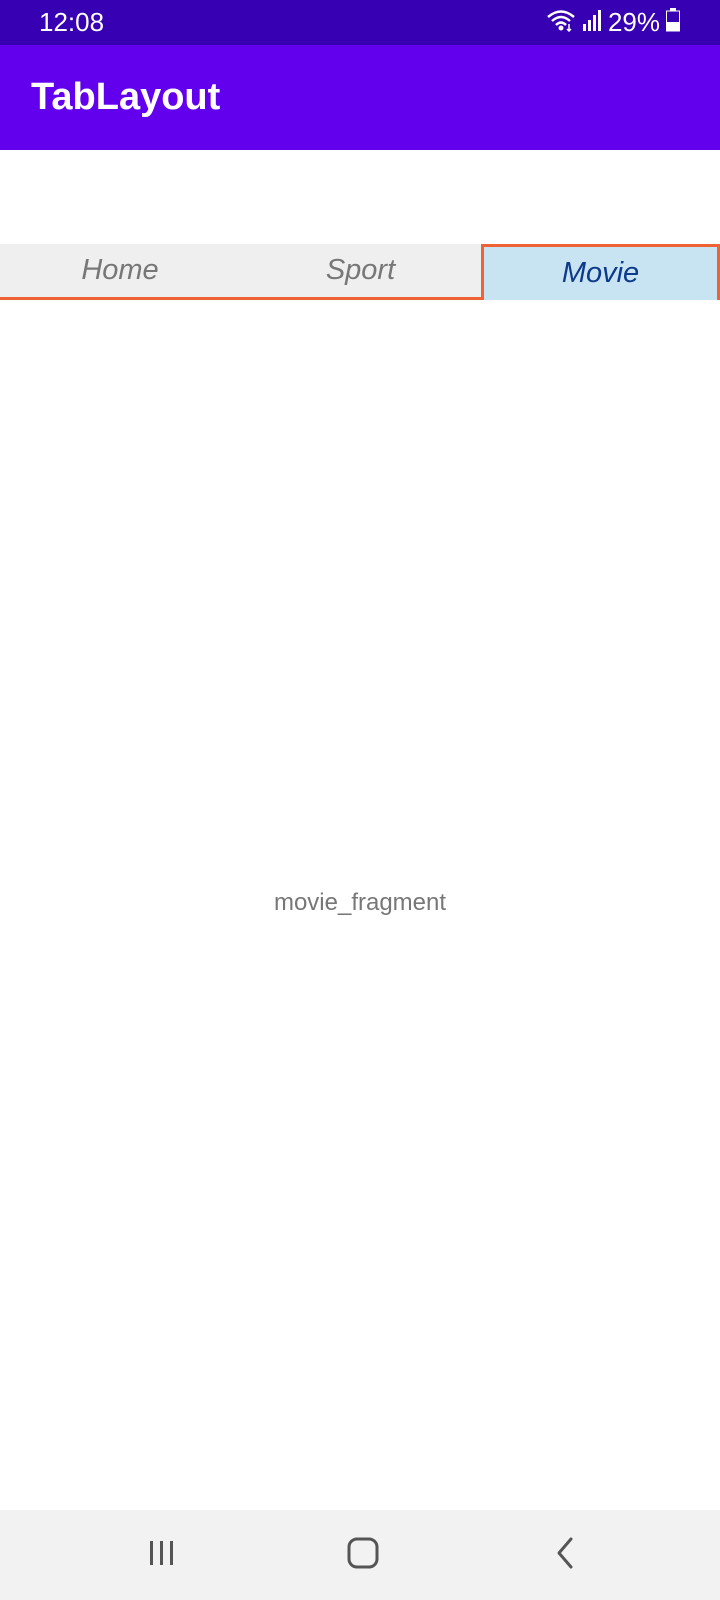  What do you see at coordinates (673, 22) in the screenshot?
I see `battery-icon` at bounding box center [673, 22].